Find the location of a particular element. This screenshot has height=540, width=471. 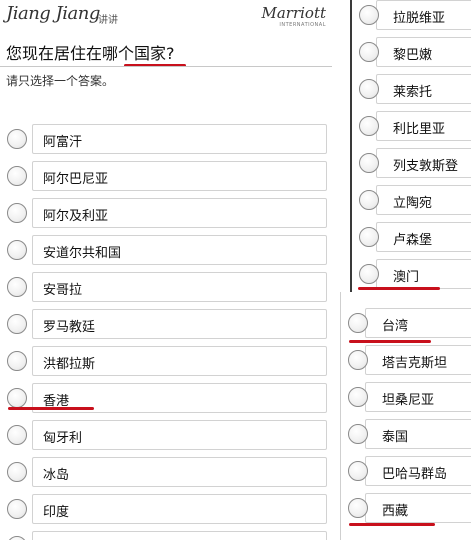

country-option: 黎巴嫩 is located at coordinates (415, 52).